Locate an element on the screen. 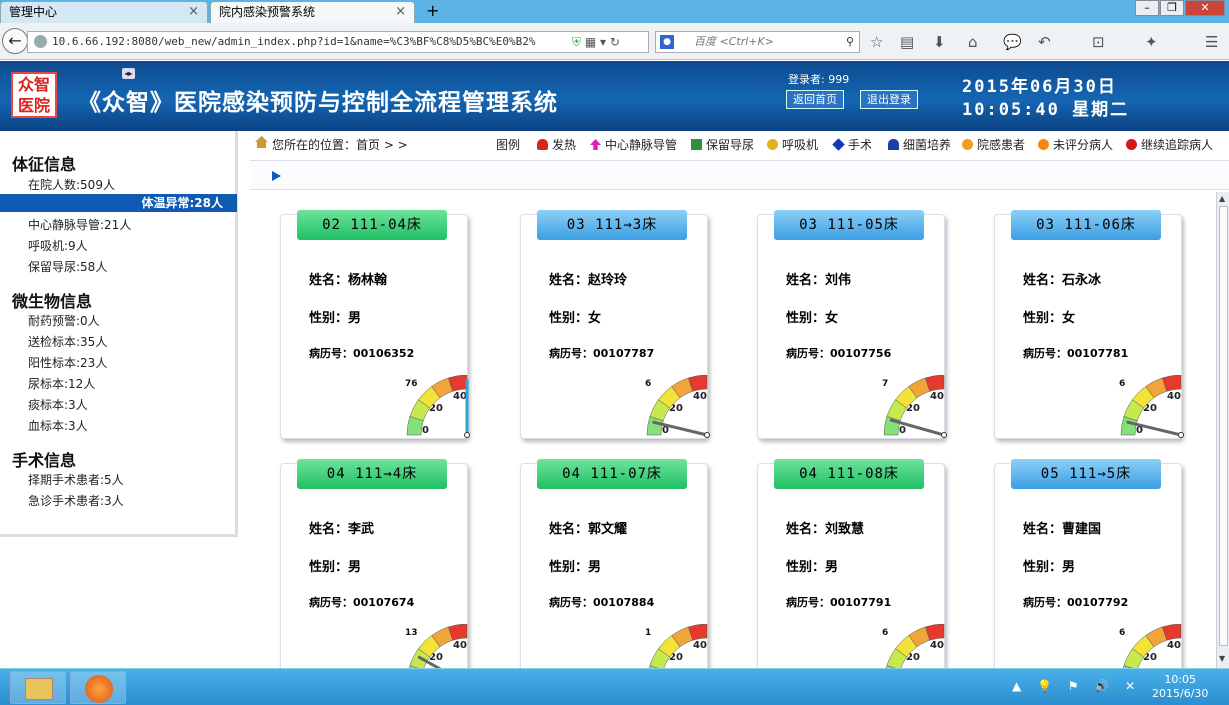 The width and height of the screenshot is (1229, 705). patient-record-number: 病历号：00107756 is located at coordinates (839, 353).